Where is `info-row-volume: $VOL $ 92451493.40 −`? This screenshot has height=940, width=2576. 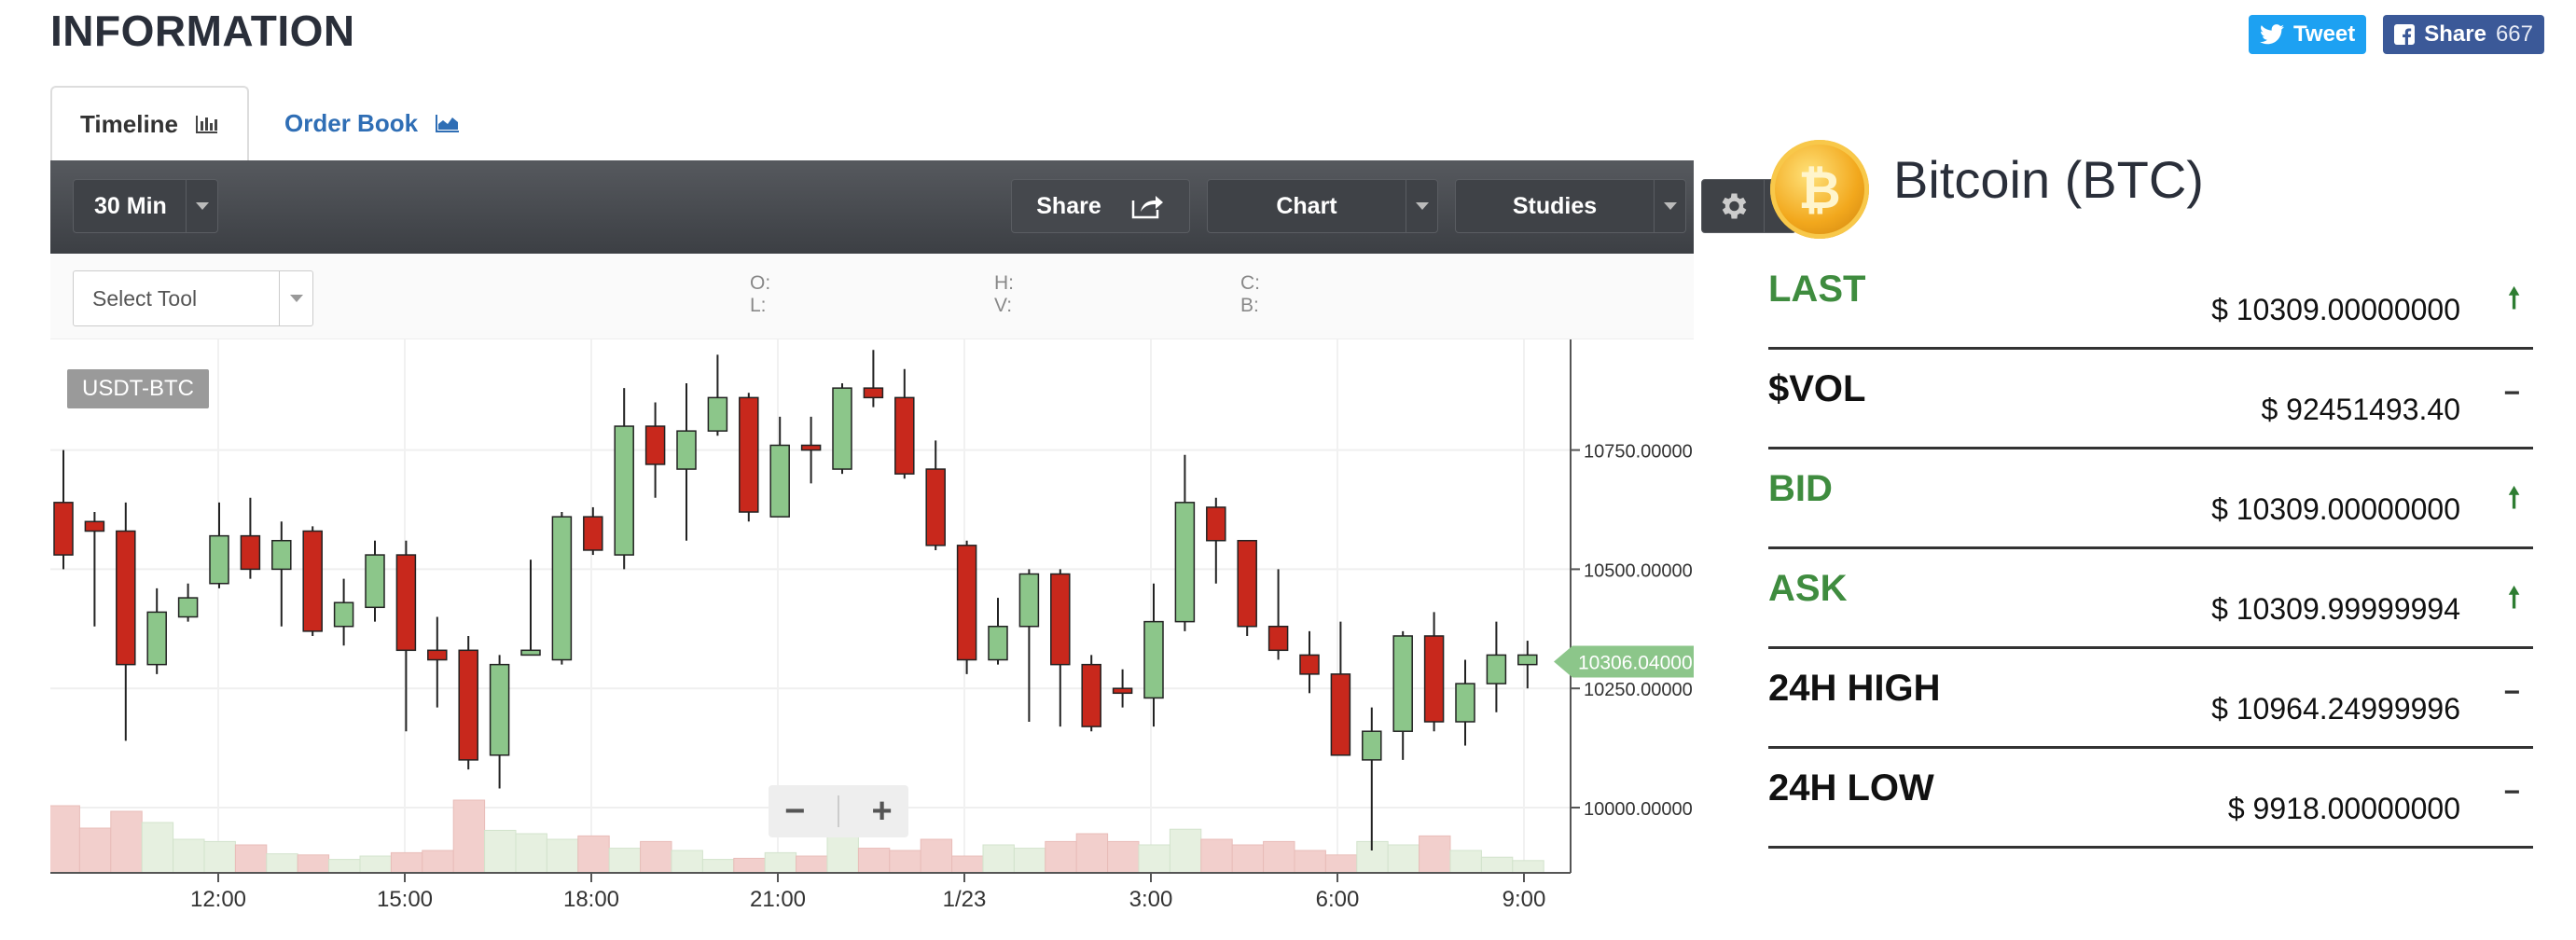 info-row-volume: $VOL $ 92451493.40 − is located at coordinates (2150, 399).